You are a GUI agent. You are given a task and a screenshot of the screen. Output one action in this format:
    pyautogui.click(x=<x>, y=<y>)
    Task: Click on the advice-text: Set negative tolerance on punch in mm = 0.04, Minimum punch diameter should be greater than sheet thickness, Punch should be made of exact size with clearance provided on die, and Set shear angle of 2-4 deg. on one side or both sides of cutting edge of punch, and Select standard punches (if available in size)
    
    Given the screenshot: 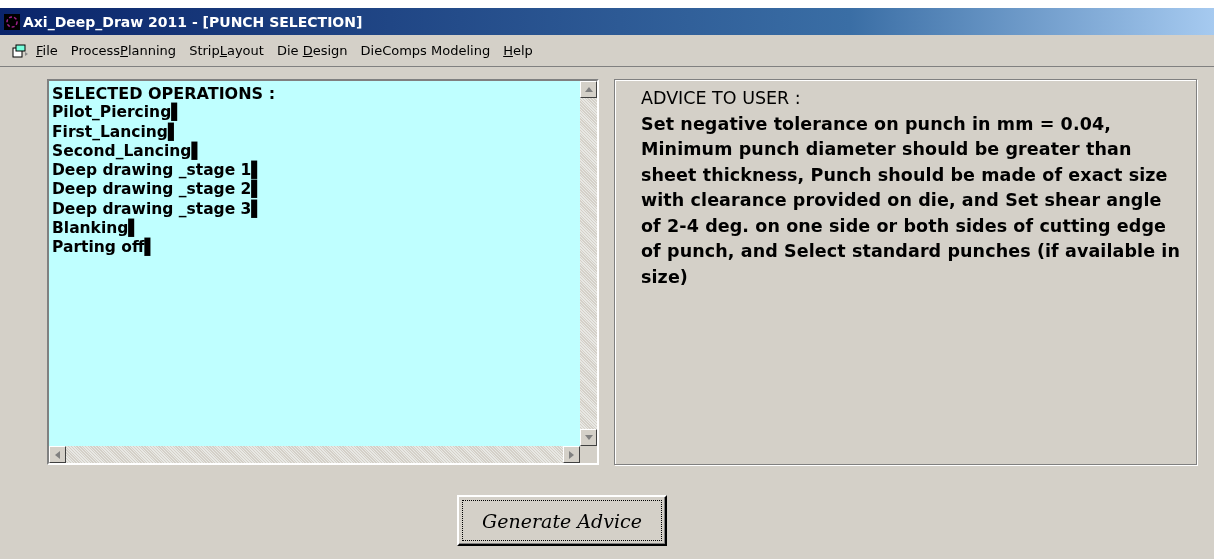 What is the action you would take?
    pyautogui.click(x=911, y=200)
    